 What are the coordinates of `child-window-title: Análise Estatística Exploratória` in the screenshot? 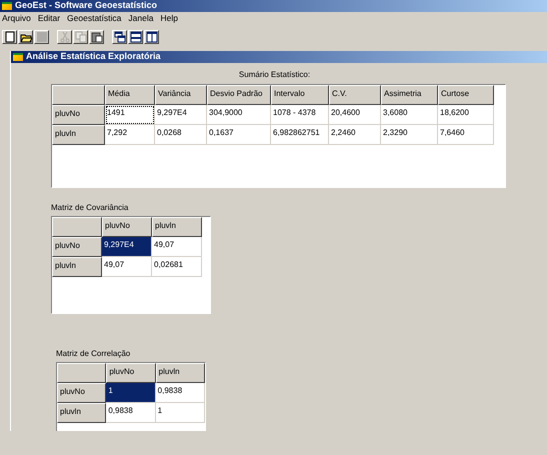 It's located at (93, 57).